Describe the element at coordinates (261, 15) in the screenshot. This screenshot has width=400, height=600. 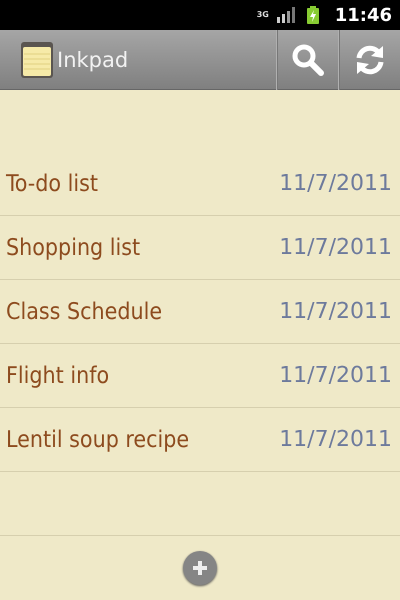
I see `network-type: 3G` at that location.